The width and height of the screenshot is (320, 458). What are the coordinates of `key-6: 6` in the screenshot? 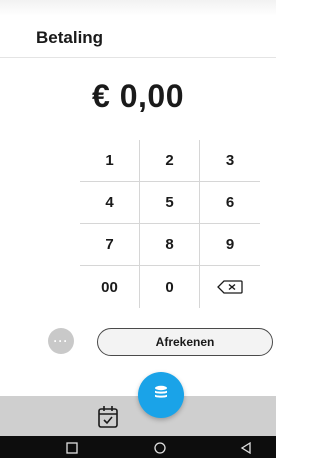 It's located at (230, 203).